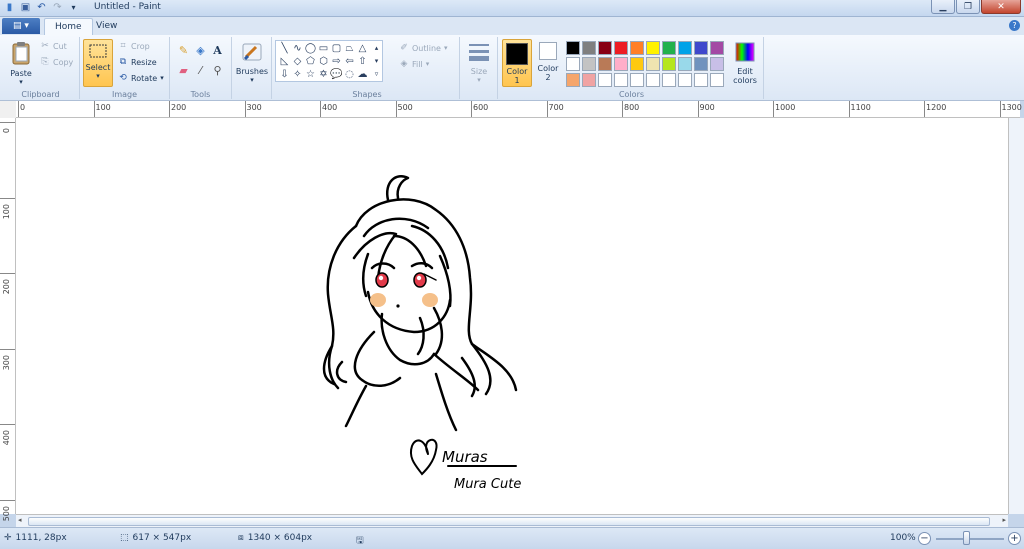 This screenshot has height=549, width=1024. Describe the element at coordinates (156, 538) in the screenshot. I see `selection-size: ⬚ 617 × 547px` at that location.